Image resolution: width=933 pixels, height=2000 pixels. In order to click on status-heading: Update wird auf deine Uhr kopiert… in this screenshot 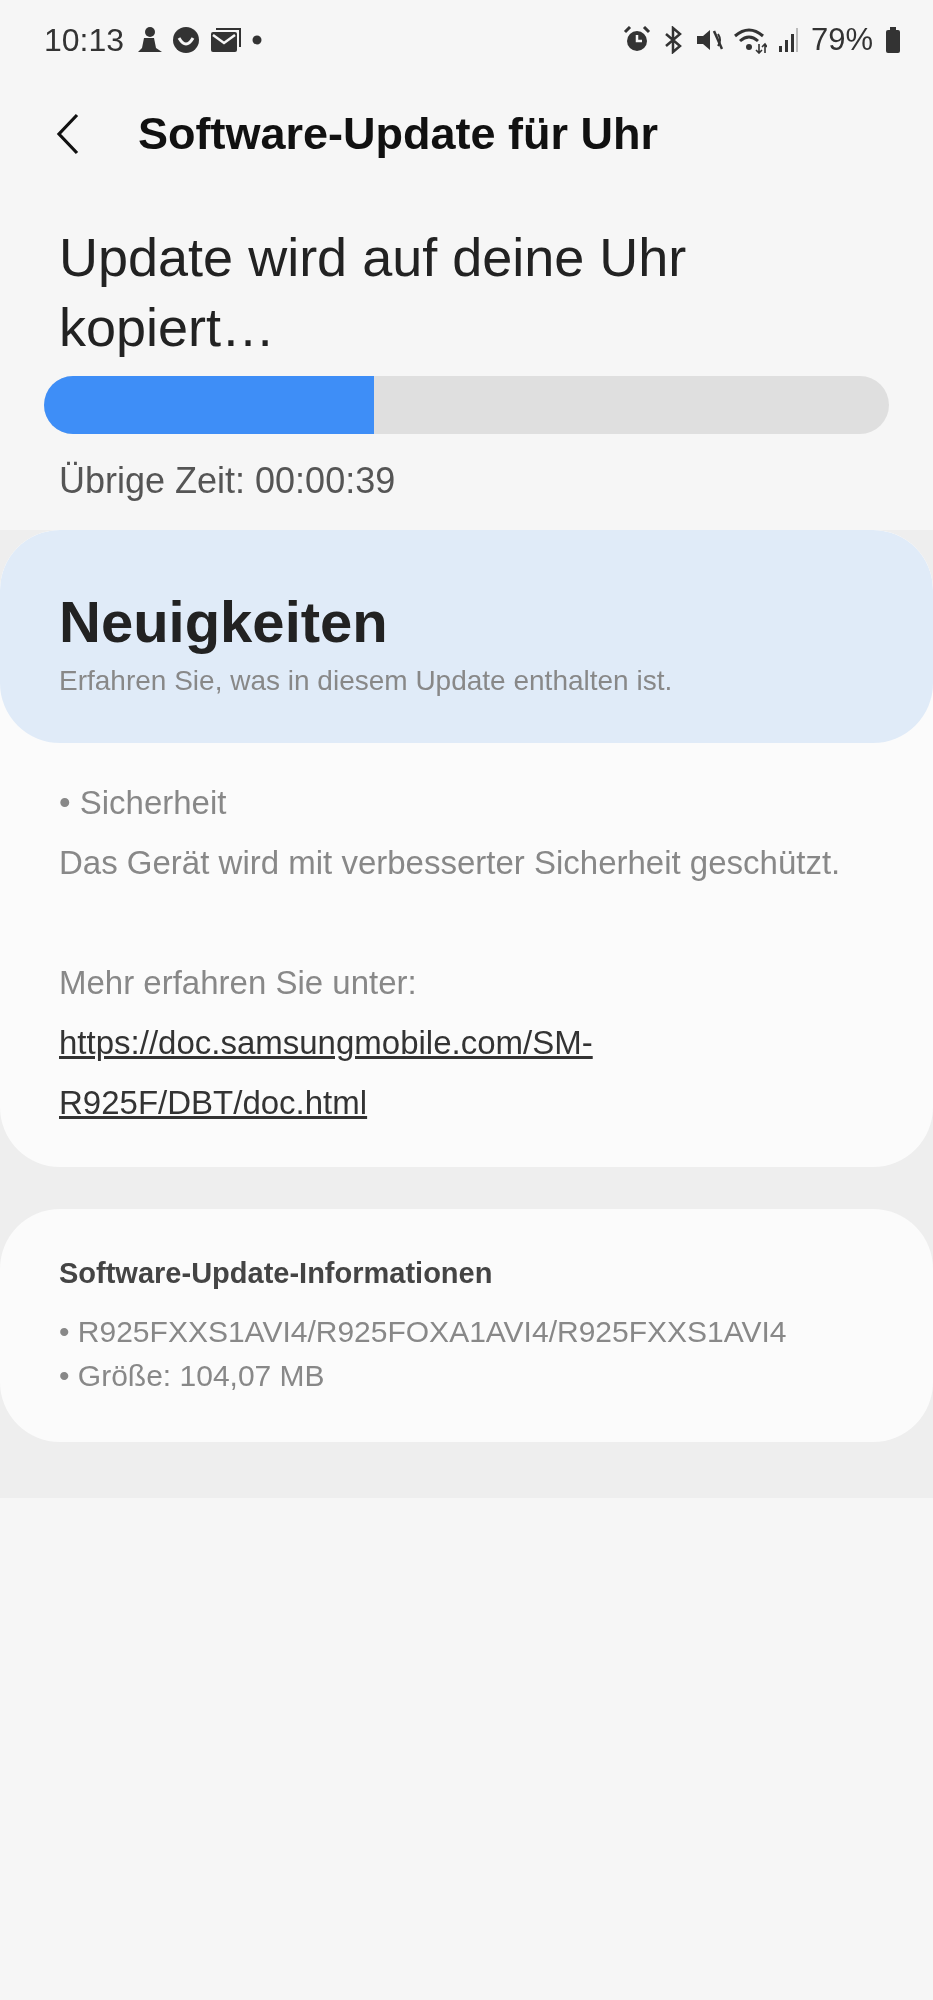, I will do `click(373, 292)`.